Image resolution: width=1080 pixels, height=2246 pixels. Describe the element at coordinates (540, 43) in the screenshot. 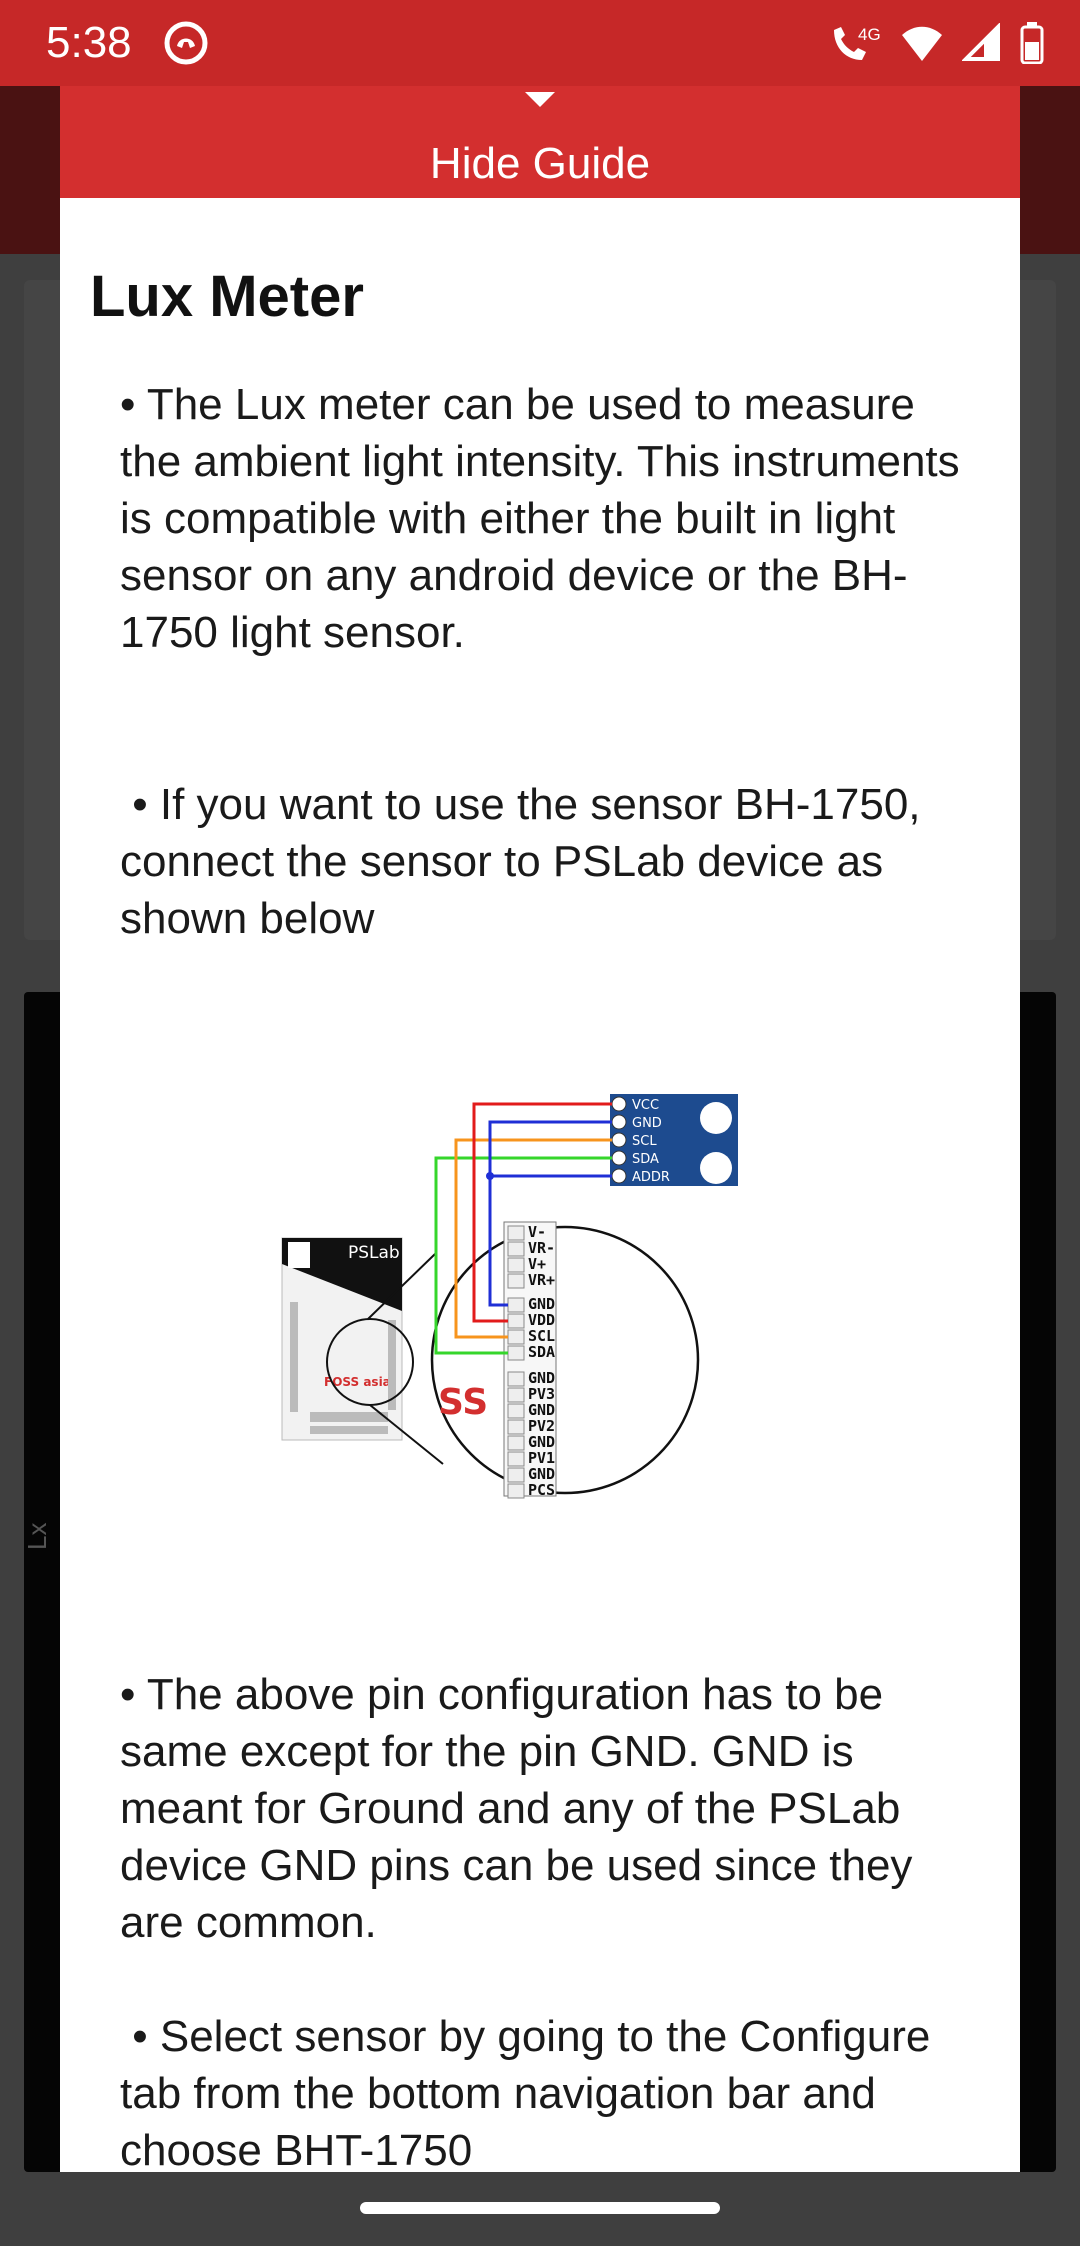

I see `status-bar: 5:38 4G` at that location.